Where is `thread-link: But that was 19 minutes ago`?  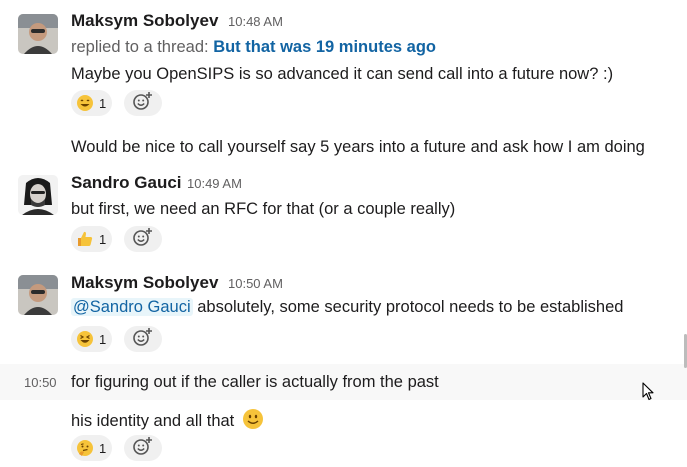 thread-link: But that was 19 minutes ago is located at coordinates (324, 47).